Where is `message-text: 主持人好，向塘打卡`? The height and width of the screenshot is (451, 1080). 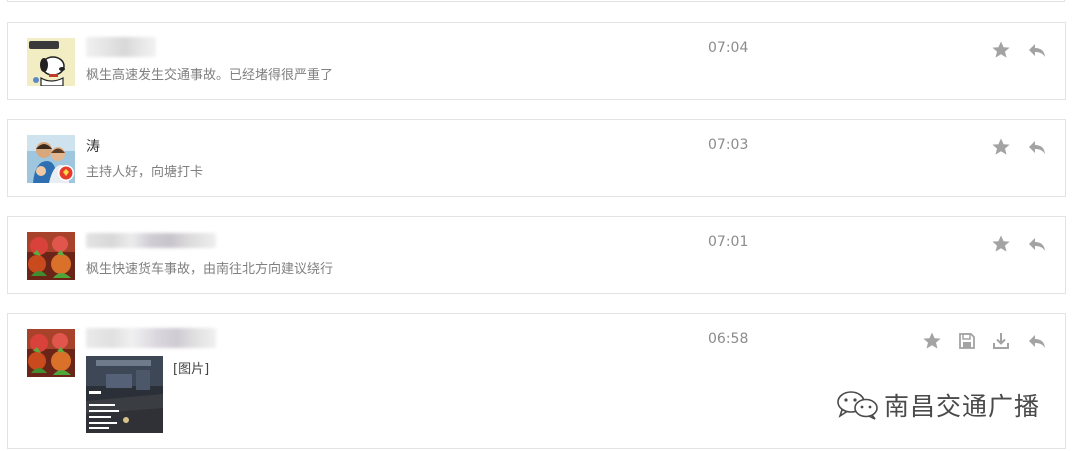 message-text: 主持人好，向塘打卡 is located at coordinates (145, 172).